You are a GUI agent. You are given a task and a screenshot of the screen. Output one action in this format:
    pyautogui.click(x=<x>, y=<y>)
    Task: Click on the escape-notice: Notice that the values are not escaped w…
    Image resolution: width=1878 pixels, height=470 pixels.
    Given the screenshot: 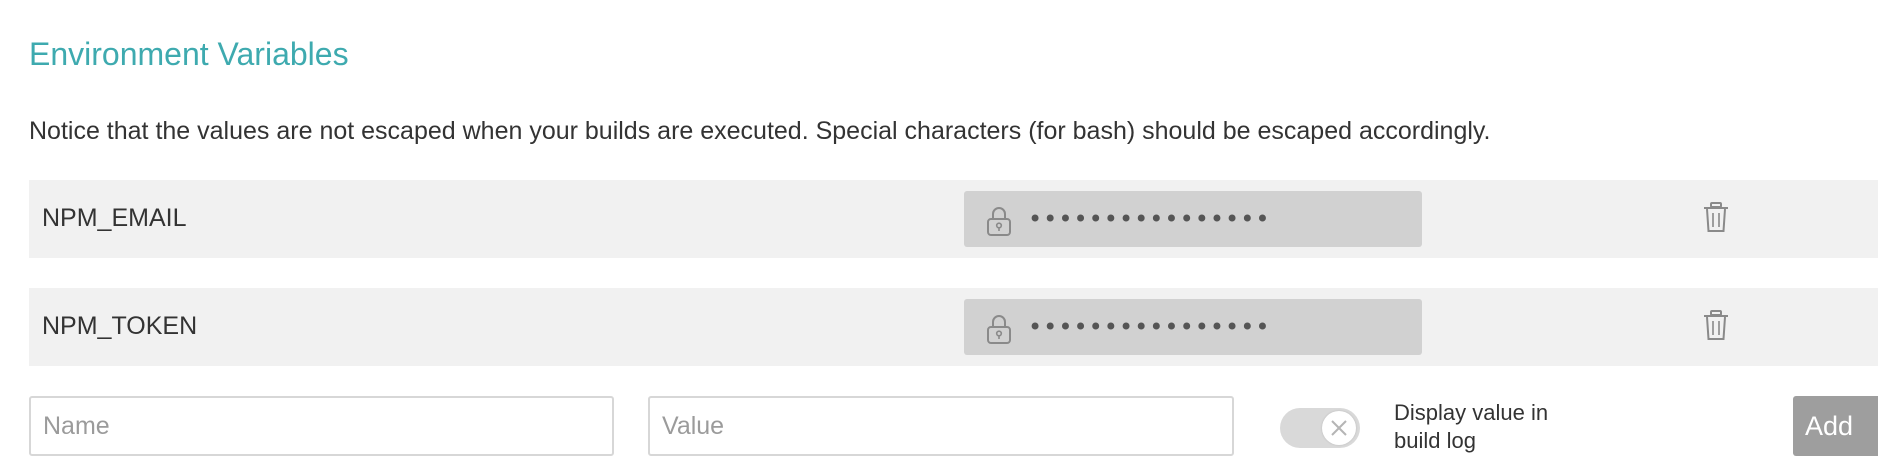 What is the action you would take?
    pyautogui.click(x=760, y=131)
    